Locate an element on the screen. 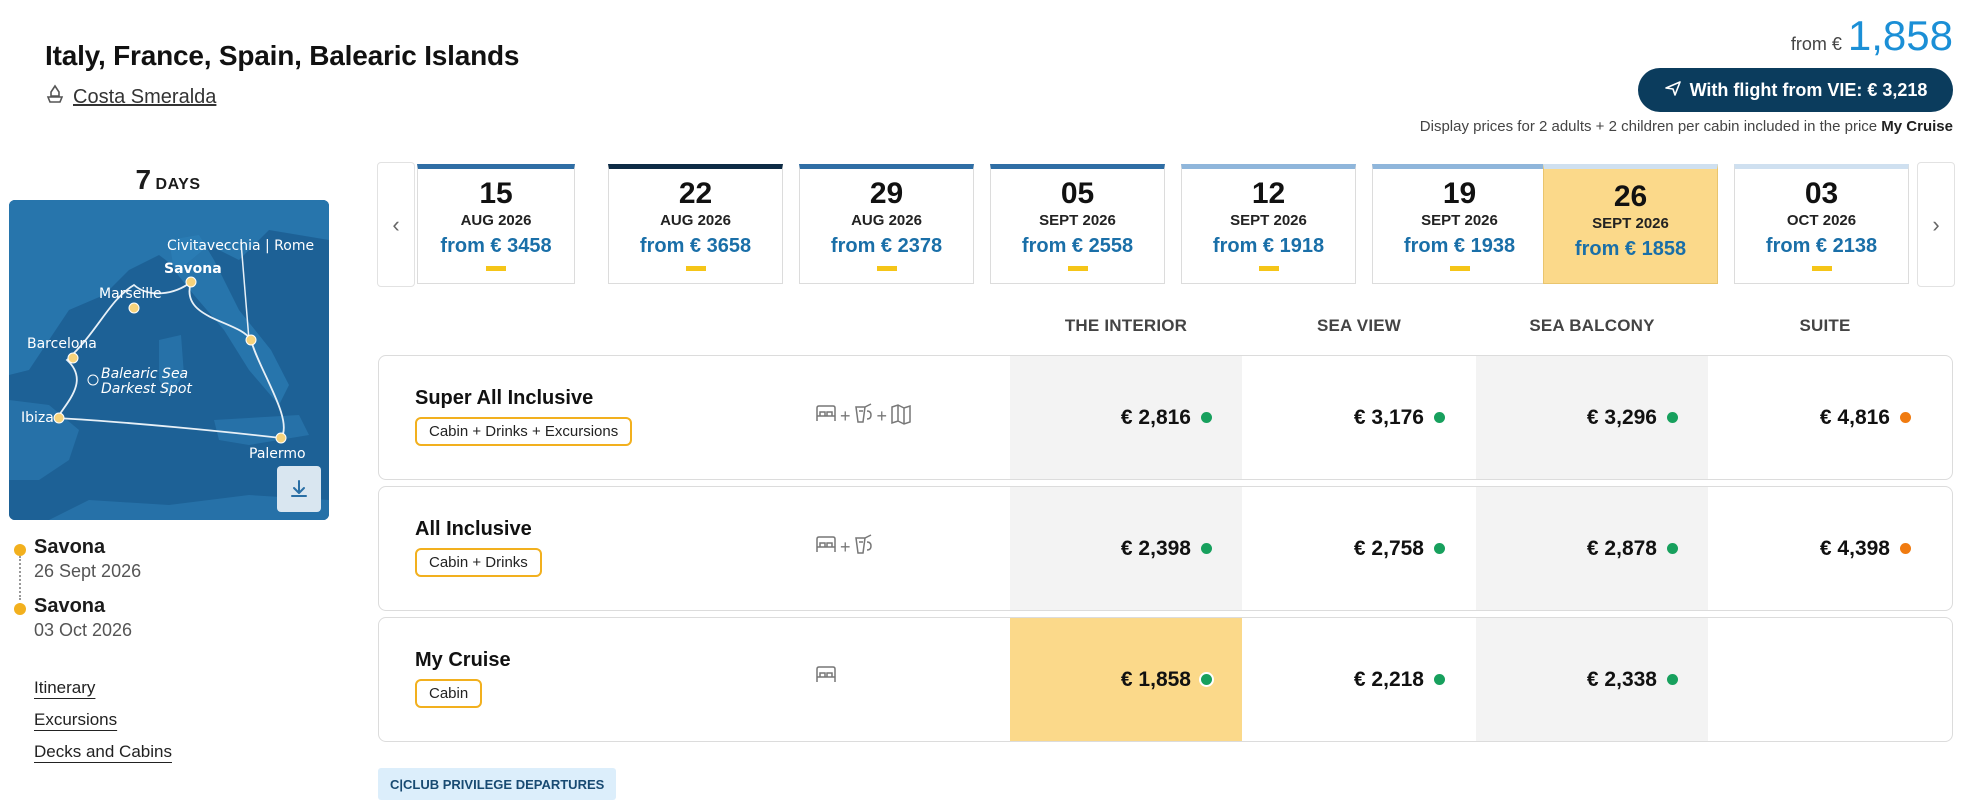  chevron-left-icon: ‹ is located at coordinates (396, 224).